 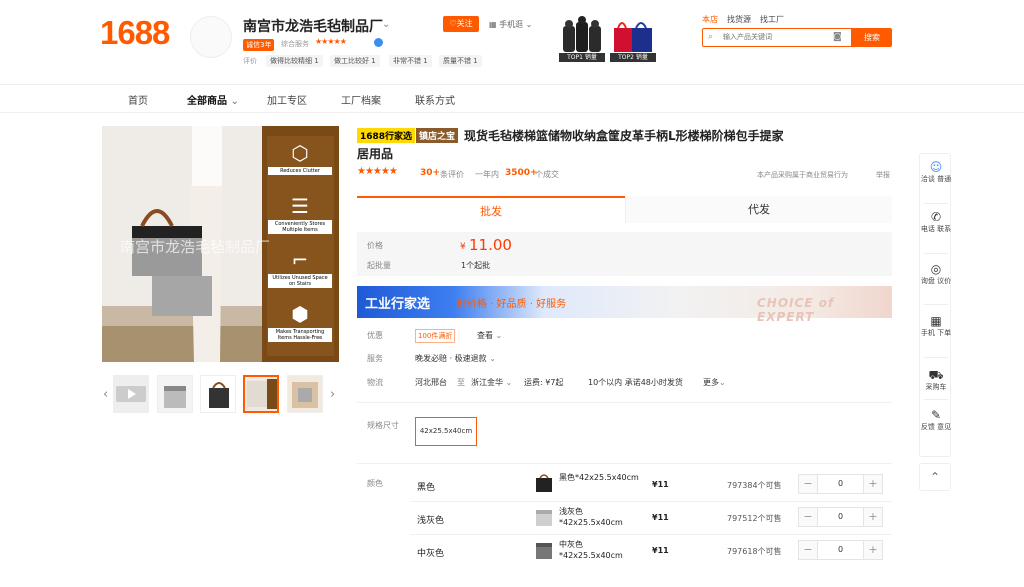 I want to click on nav-processing: 加工专区, so click(x=287, y=99).